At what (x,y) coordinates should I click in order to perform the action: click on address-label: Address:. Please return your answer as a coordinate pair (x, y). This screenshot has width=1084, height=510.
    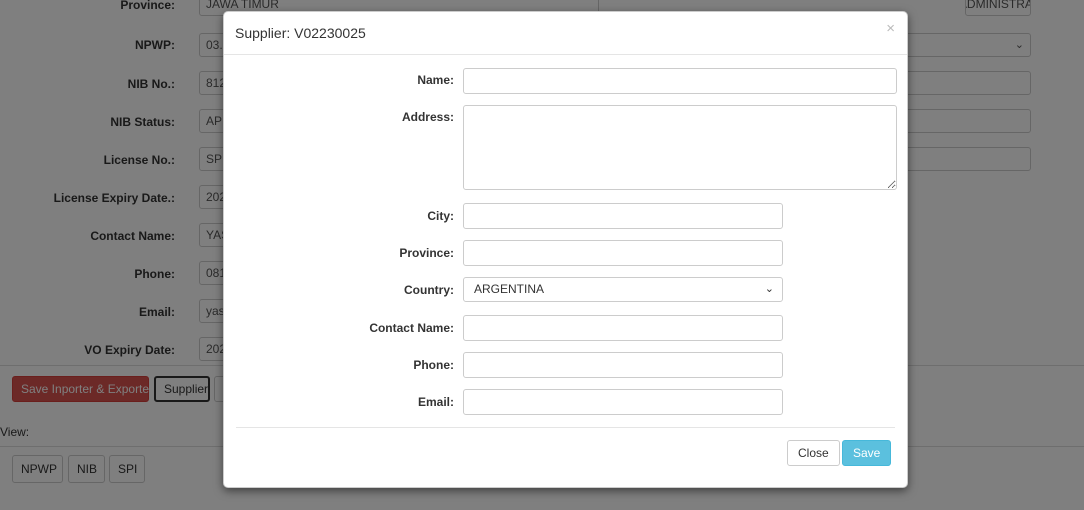
    Looking at the image, I should click on (427, 117).